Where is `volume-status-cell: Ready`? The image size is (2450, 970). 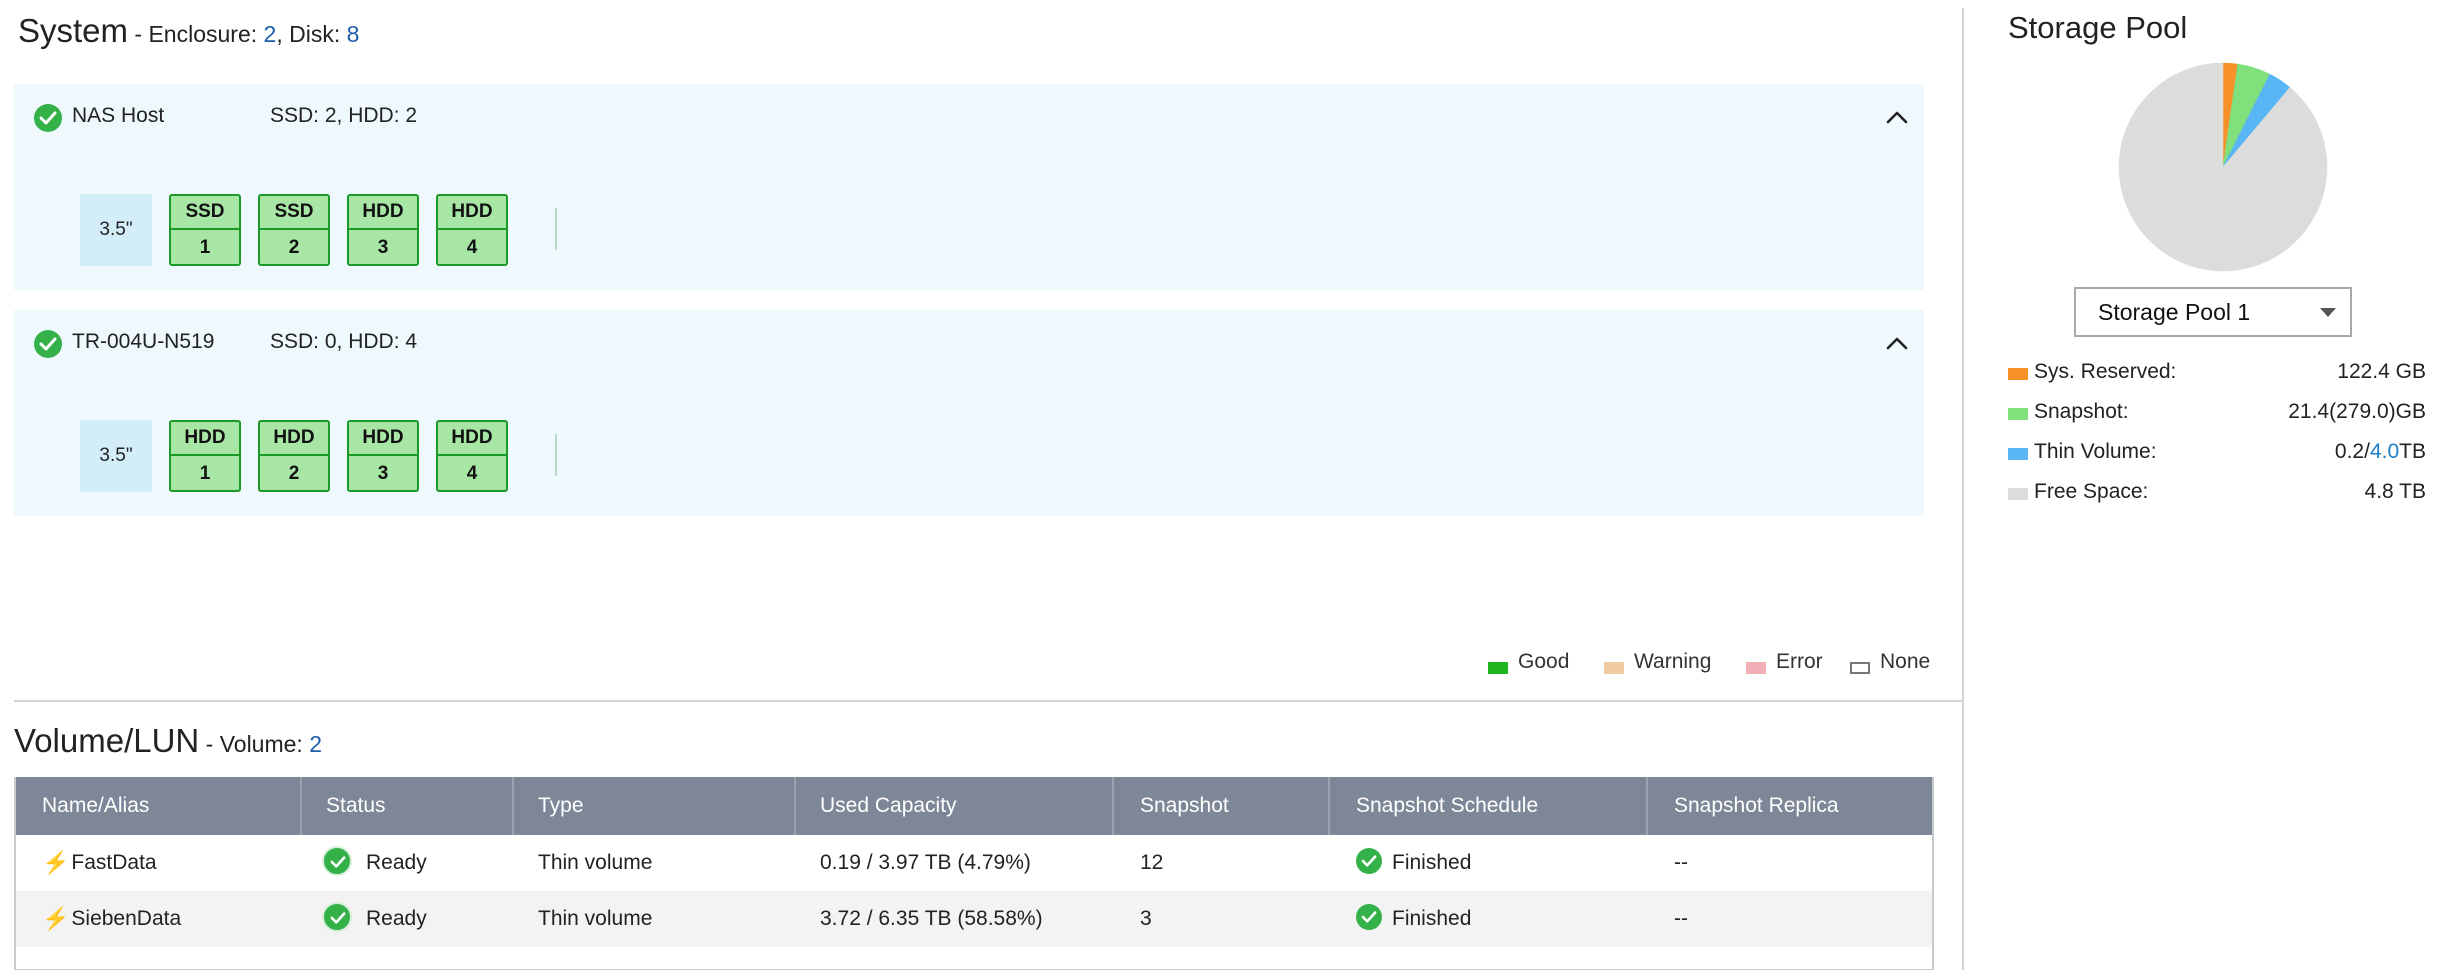
volume-status-cell: Ready is located at coordinates (374, 919).